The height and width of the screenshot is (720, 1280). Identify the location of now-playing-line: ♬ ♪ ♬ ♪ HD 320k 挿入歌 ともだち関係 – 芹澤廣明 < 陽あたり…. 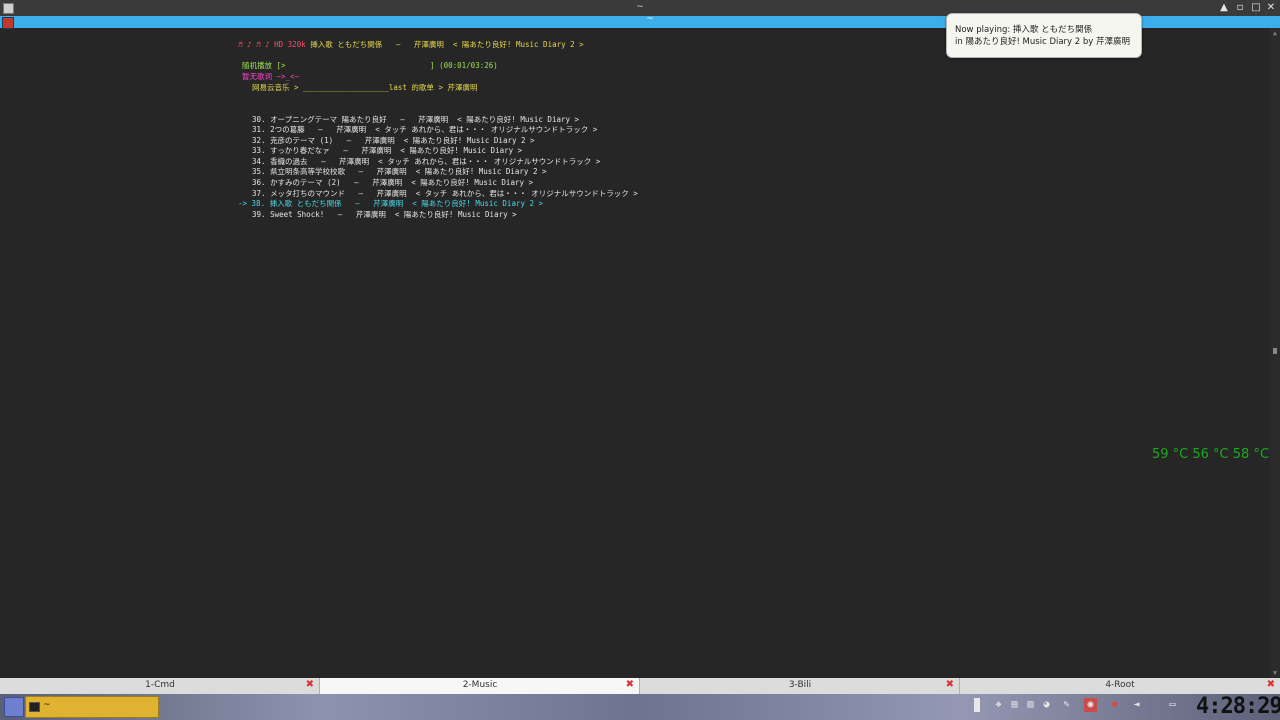
(411, 45).